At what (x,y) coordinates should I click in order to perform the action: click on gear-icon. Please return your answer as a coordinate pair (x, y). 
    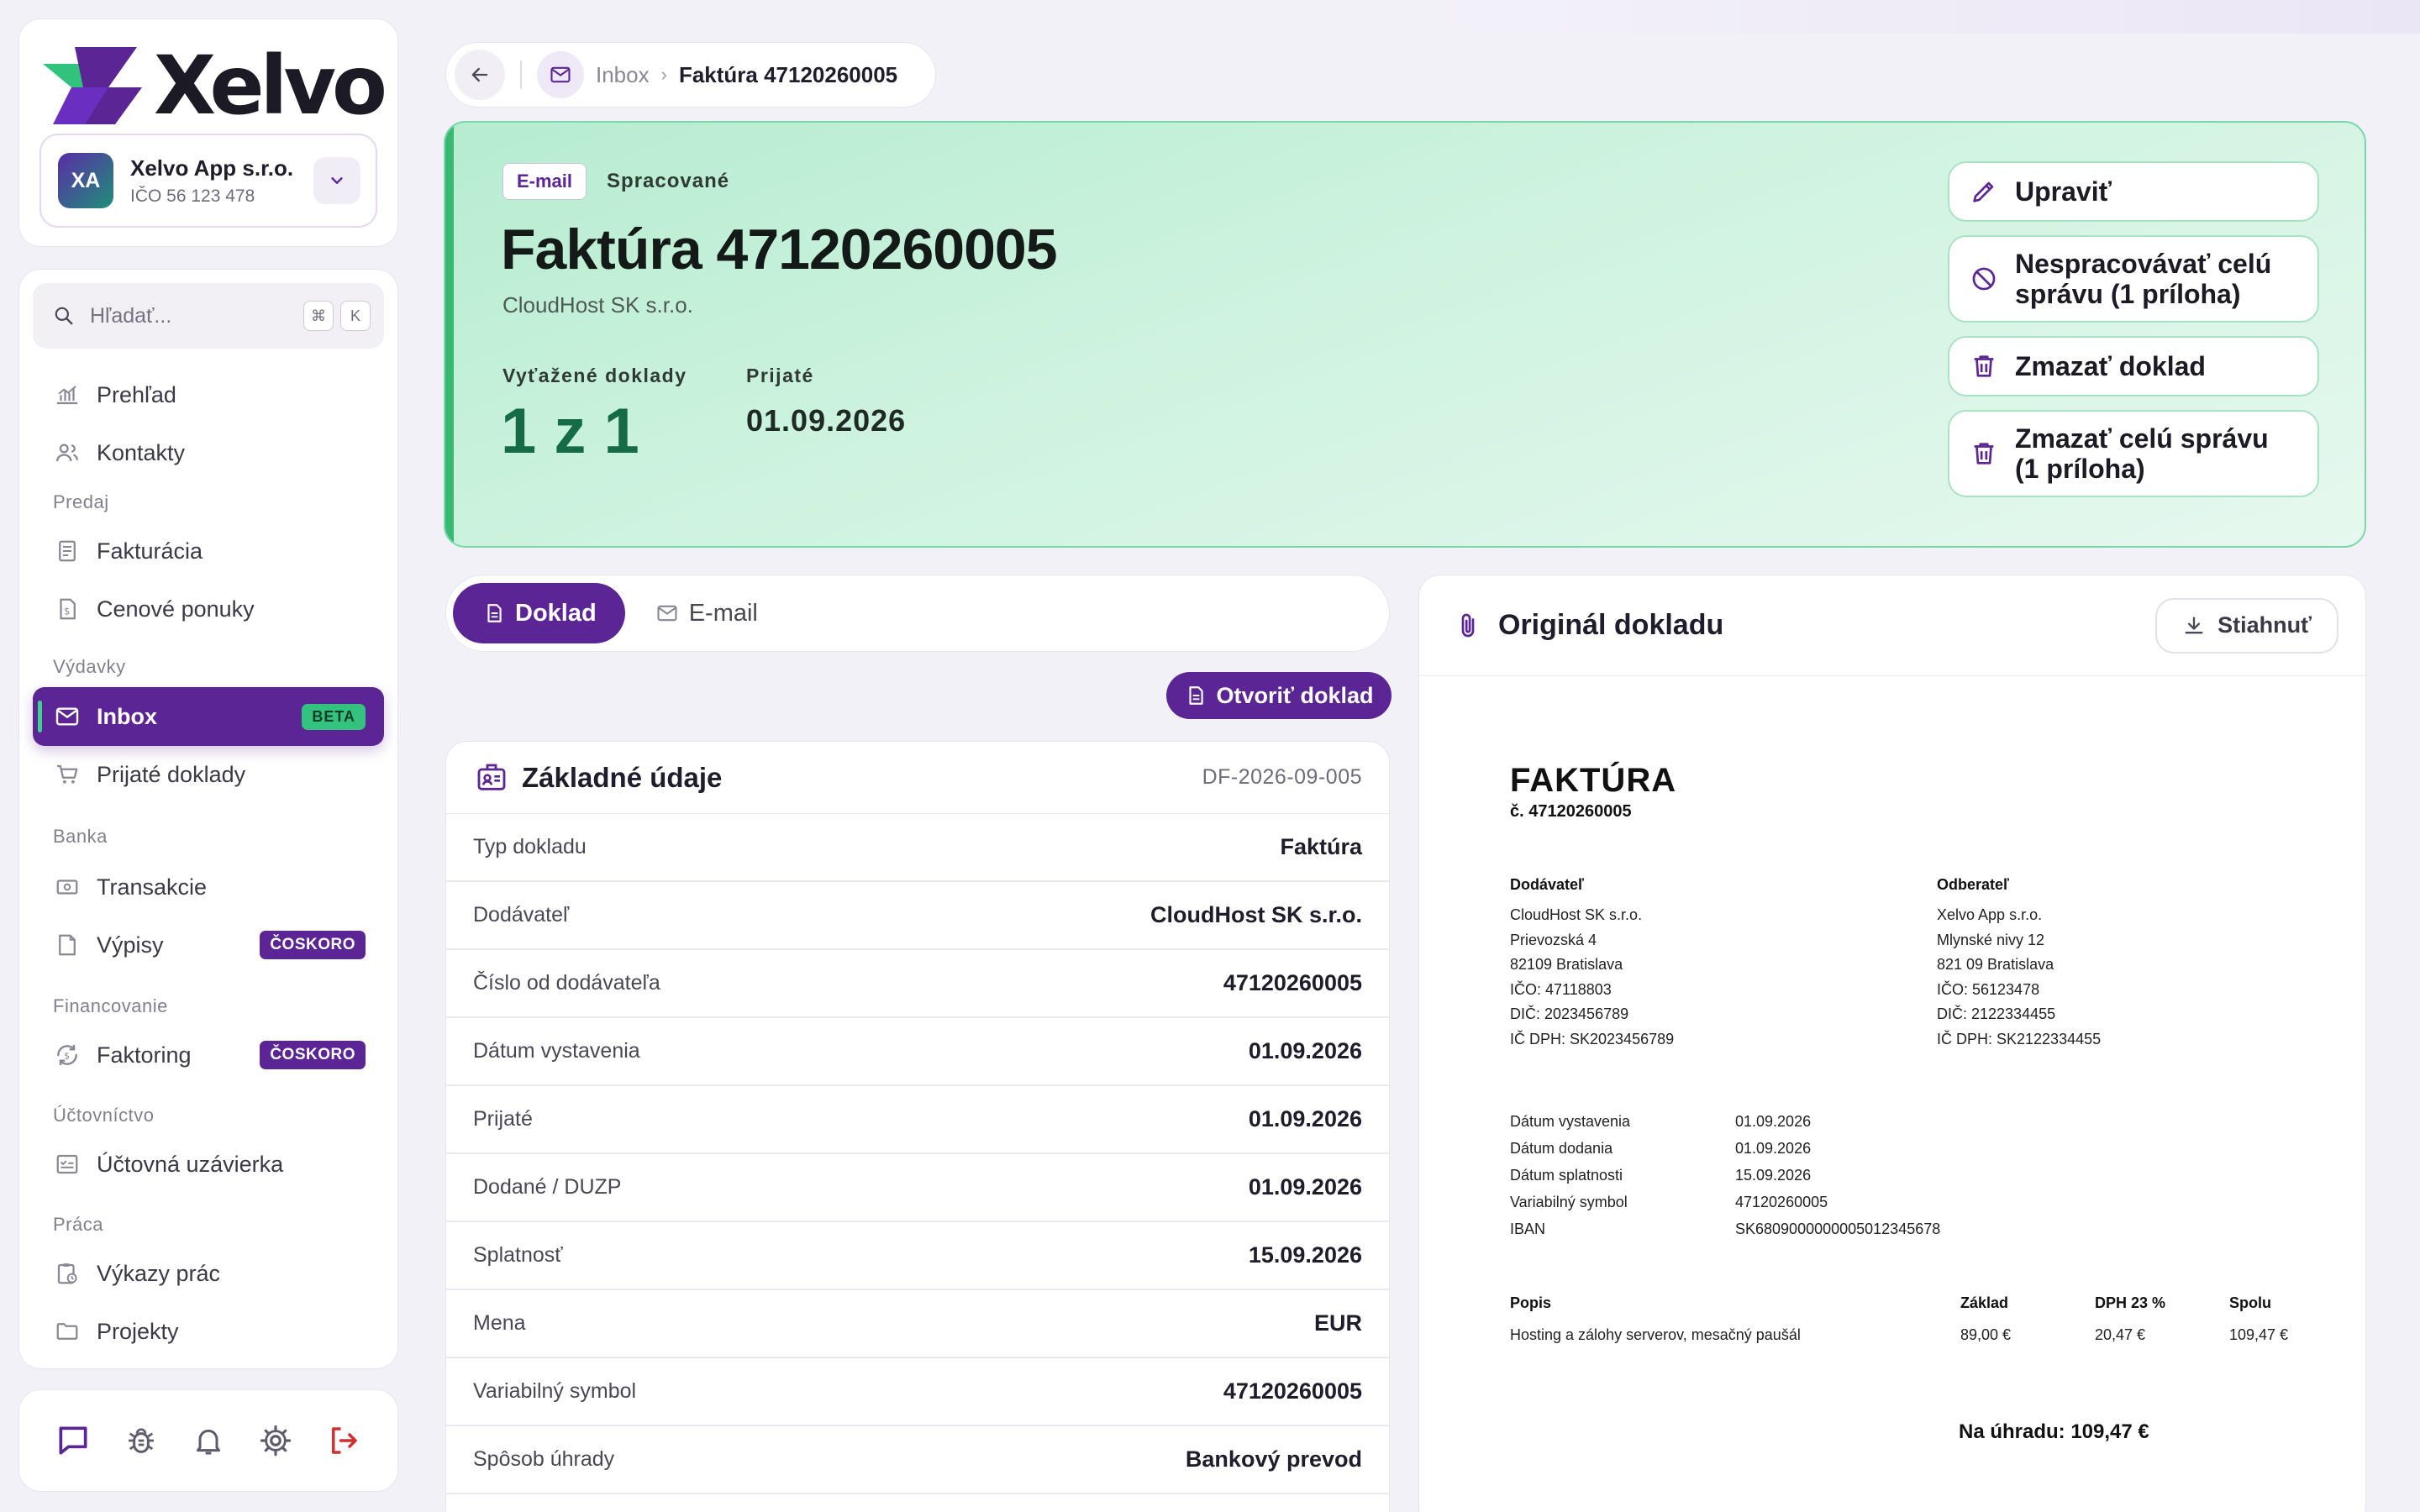
    Looking at the image, I should click on (276, 1440).